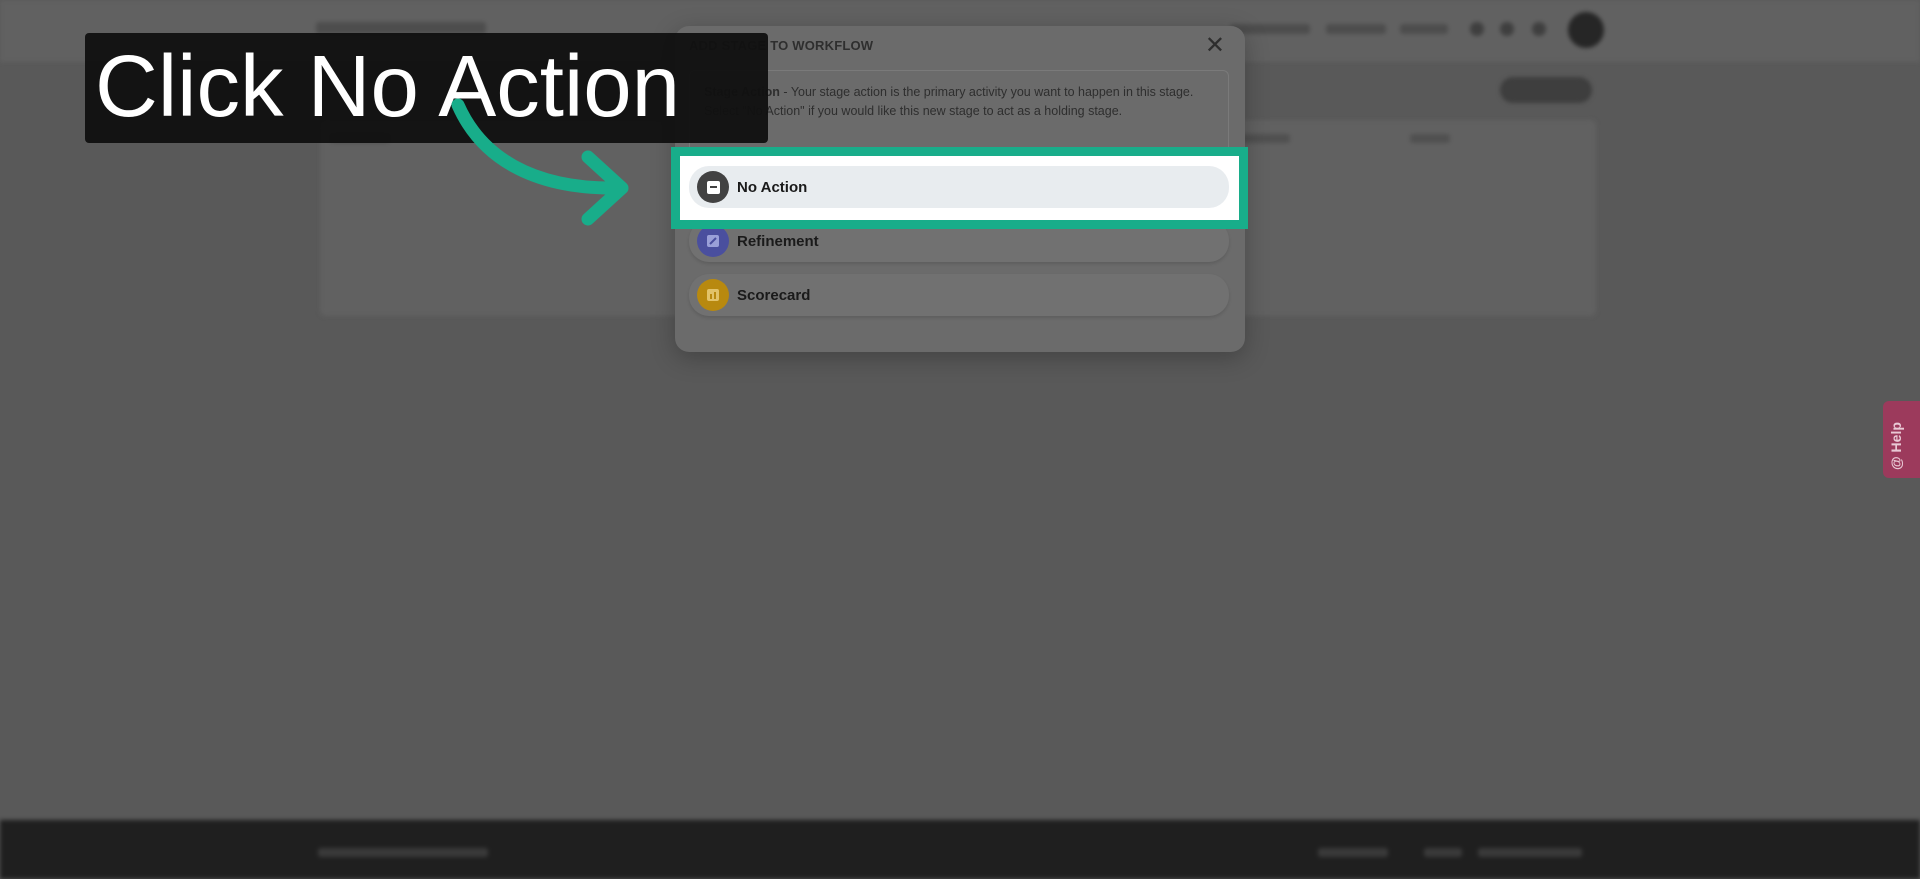  What do you see at coordinates (403, 852) in the screenshot?
I see `footer-text` at bounding box center [403, 852].